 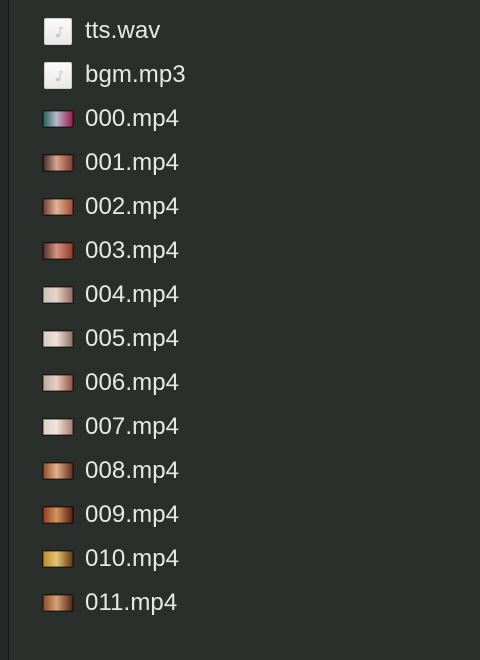 I want to click on file-row: 010.mp4, so click(x=240, y=559).